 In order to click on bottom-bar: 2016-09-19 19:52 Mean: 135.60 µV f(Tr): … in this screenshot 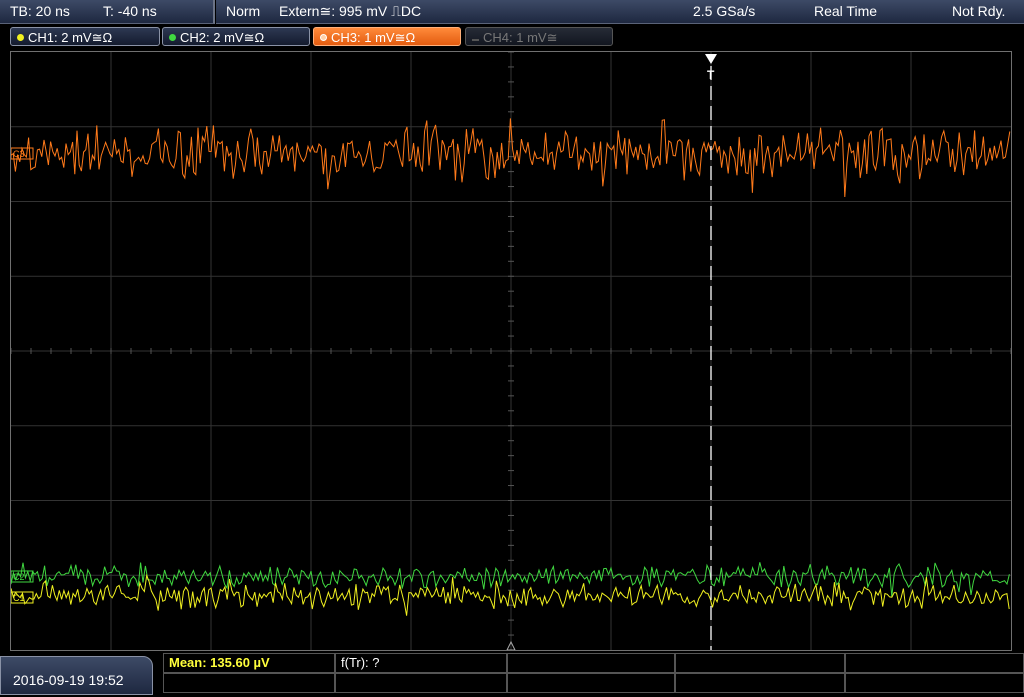, I will do `click(512, 674)`.